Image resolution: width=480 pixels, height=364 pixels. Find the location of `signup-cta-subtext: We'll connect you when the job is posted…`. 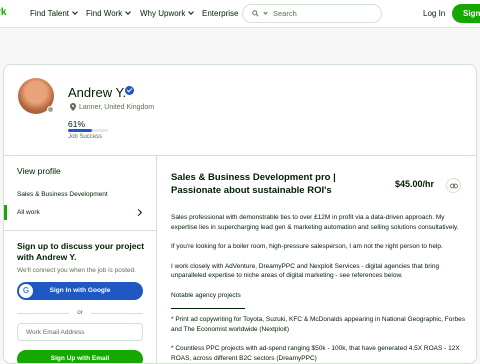

signup-cta-subtext: We'll connect you when the job is posted… is located at coordinates (76, 270).